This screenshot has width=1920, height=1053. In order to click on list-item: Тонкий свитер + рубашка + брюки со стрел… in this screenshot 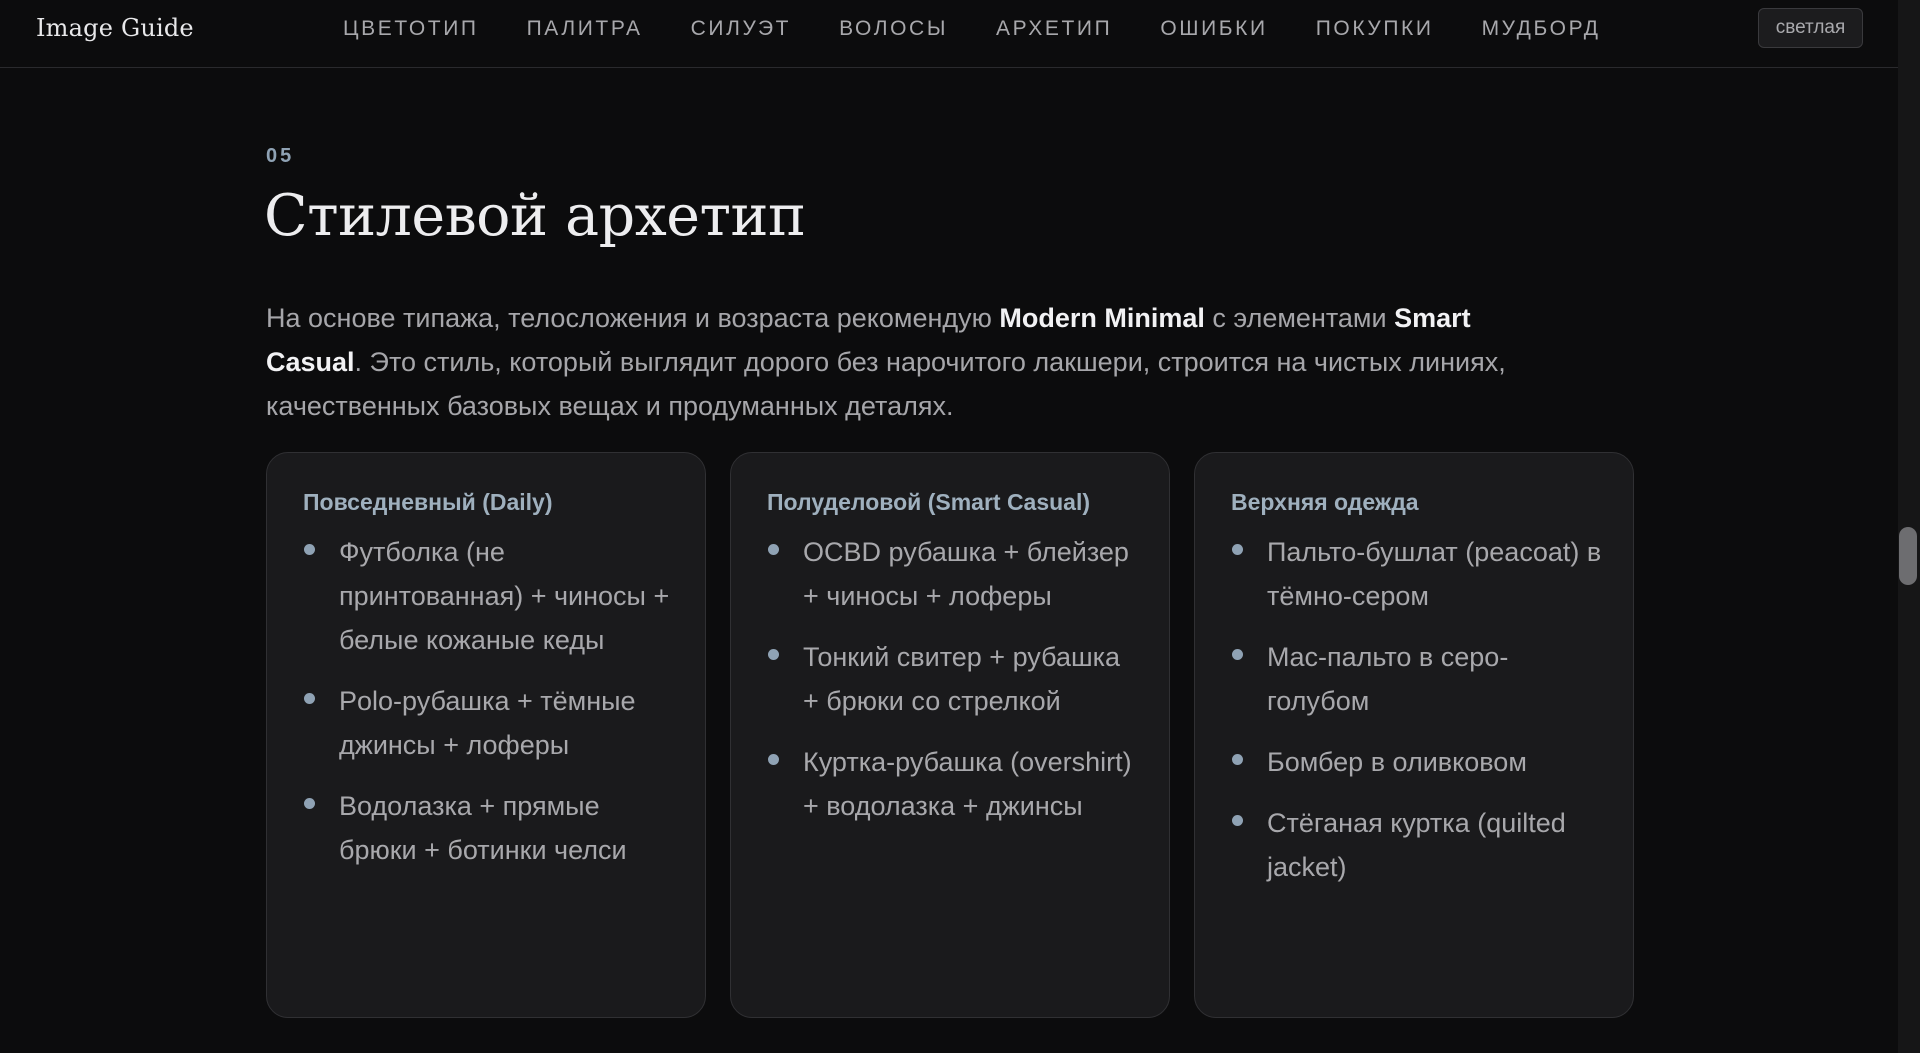, I will do `click(953, 679)`.